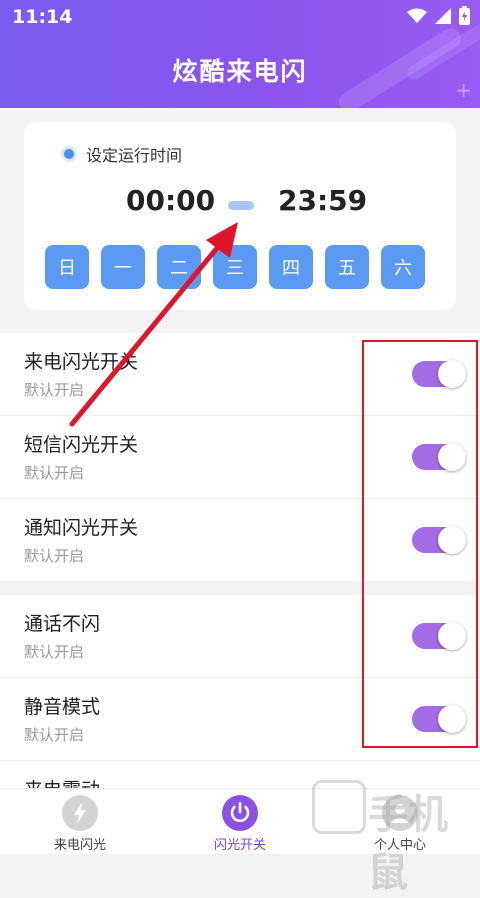  I want to click on end-time: 23:59, so click(322, 200).